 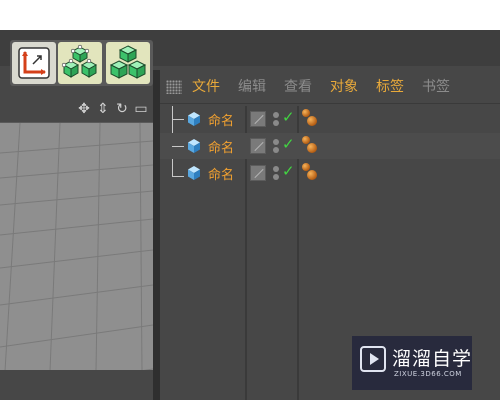 I want to click on cube-cluster-button, so click(x=80, y=63).